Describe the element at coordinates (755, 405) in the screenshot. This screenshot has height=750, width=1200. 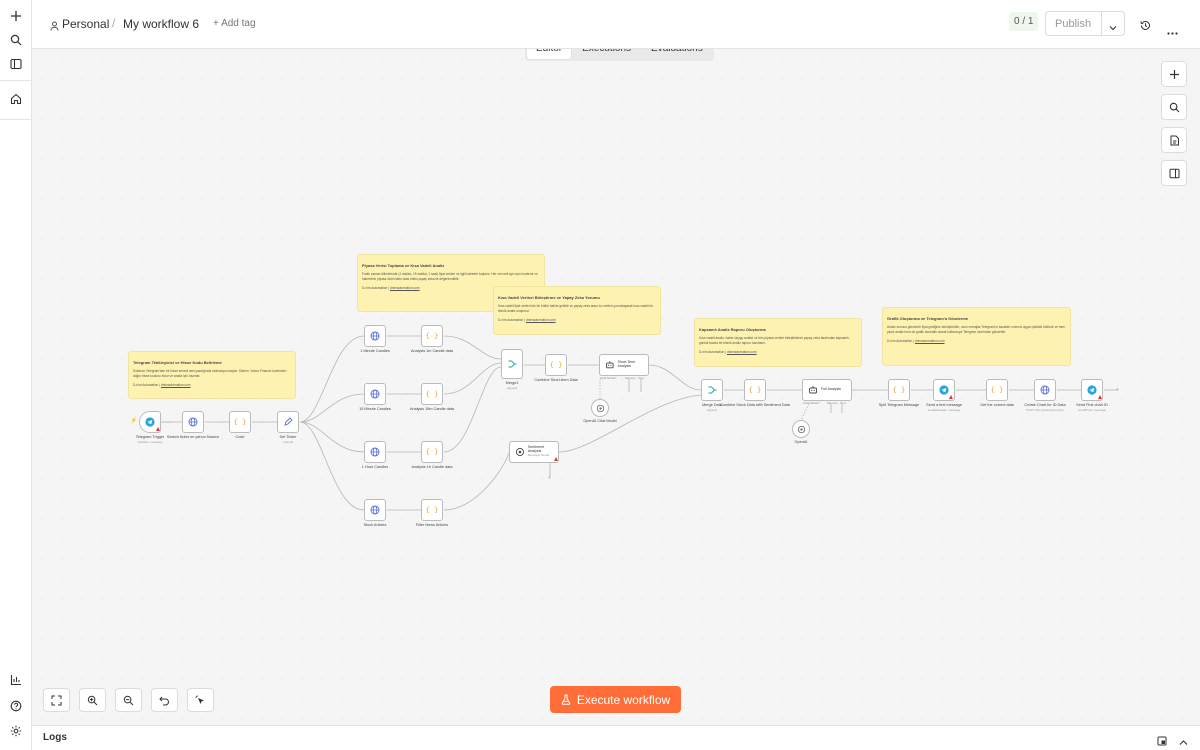
I see `node-label: Combine Stock Data with Sentiment Data` at that location.